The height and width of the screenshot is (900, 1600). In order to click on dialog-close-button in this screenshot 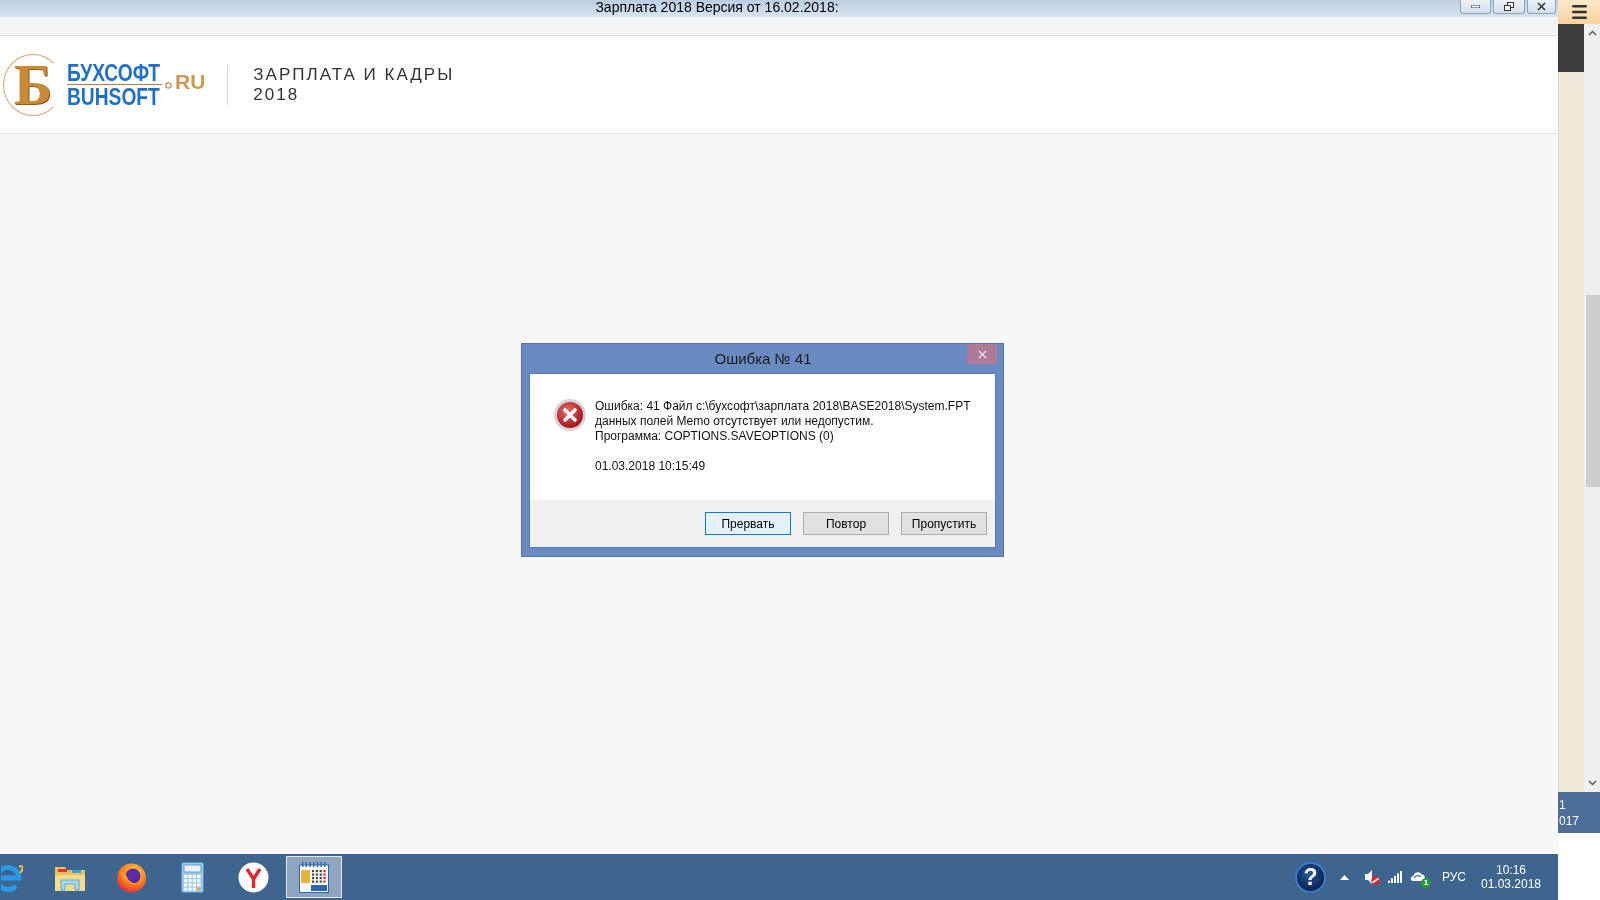, I will do `click(982, 354)`.